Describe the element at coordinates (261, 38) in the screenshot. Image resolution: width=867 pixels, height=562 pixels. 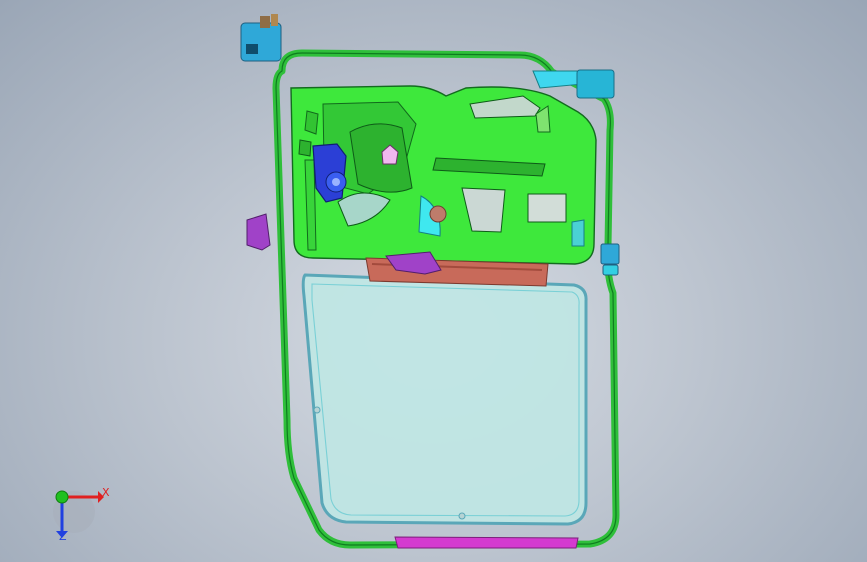
I see `mirror-mount-bracket` at that location.